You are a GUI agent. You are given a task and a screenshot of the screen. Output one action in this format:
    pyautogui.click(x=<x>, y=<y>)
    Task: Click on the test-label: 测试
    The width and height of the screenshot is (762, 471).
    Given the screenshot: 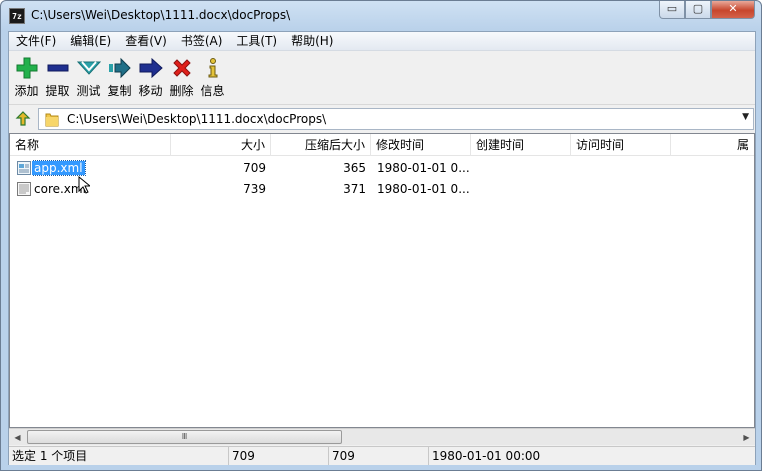 What is the action you would take?
    pyautogui.click(x=88, y=91)
    